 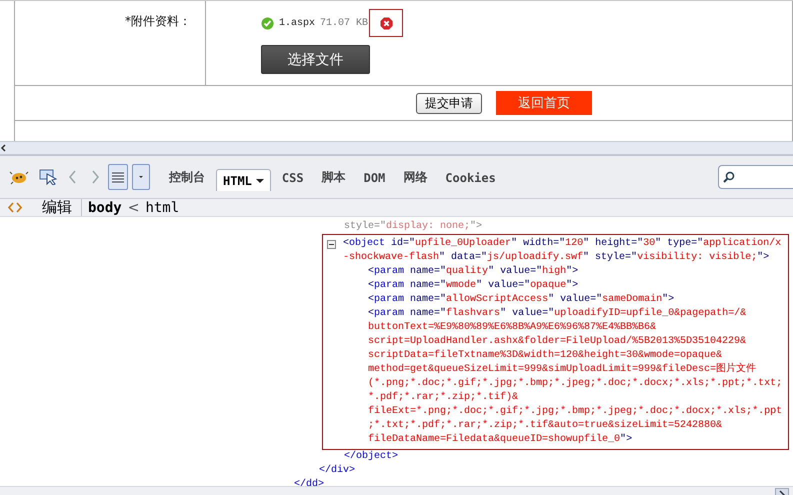 I want to click on code-line: scriptData=fileTxtname%3D&width=120&height=30&wmode=opaque&, so click(x=545, y=356).